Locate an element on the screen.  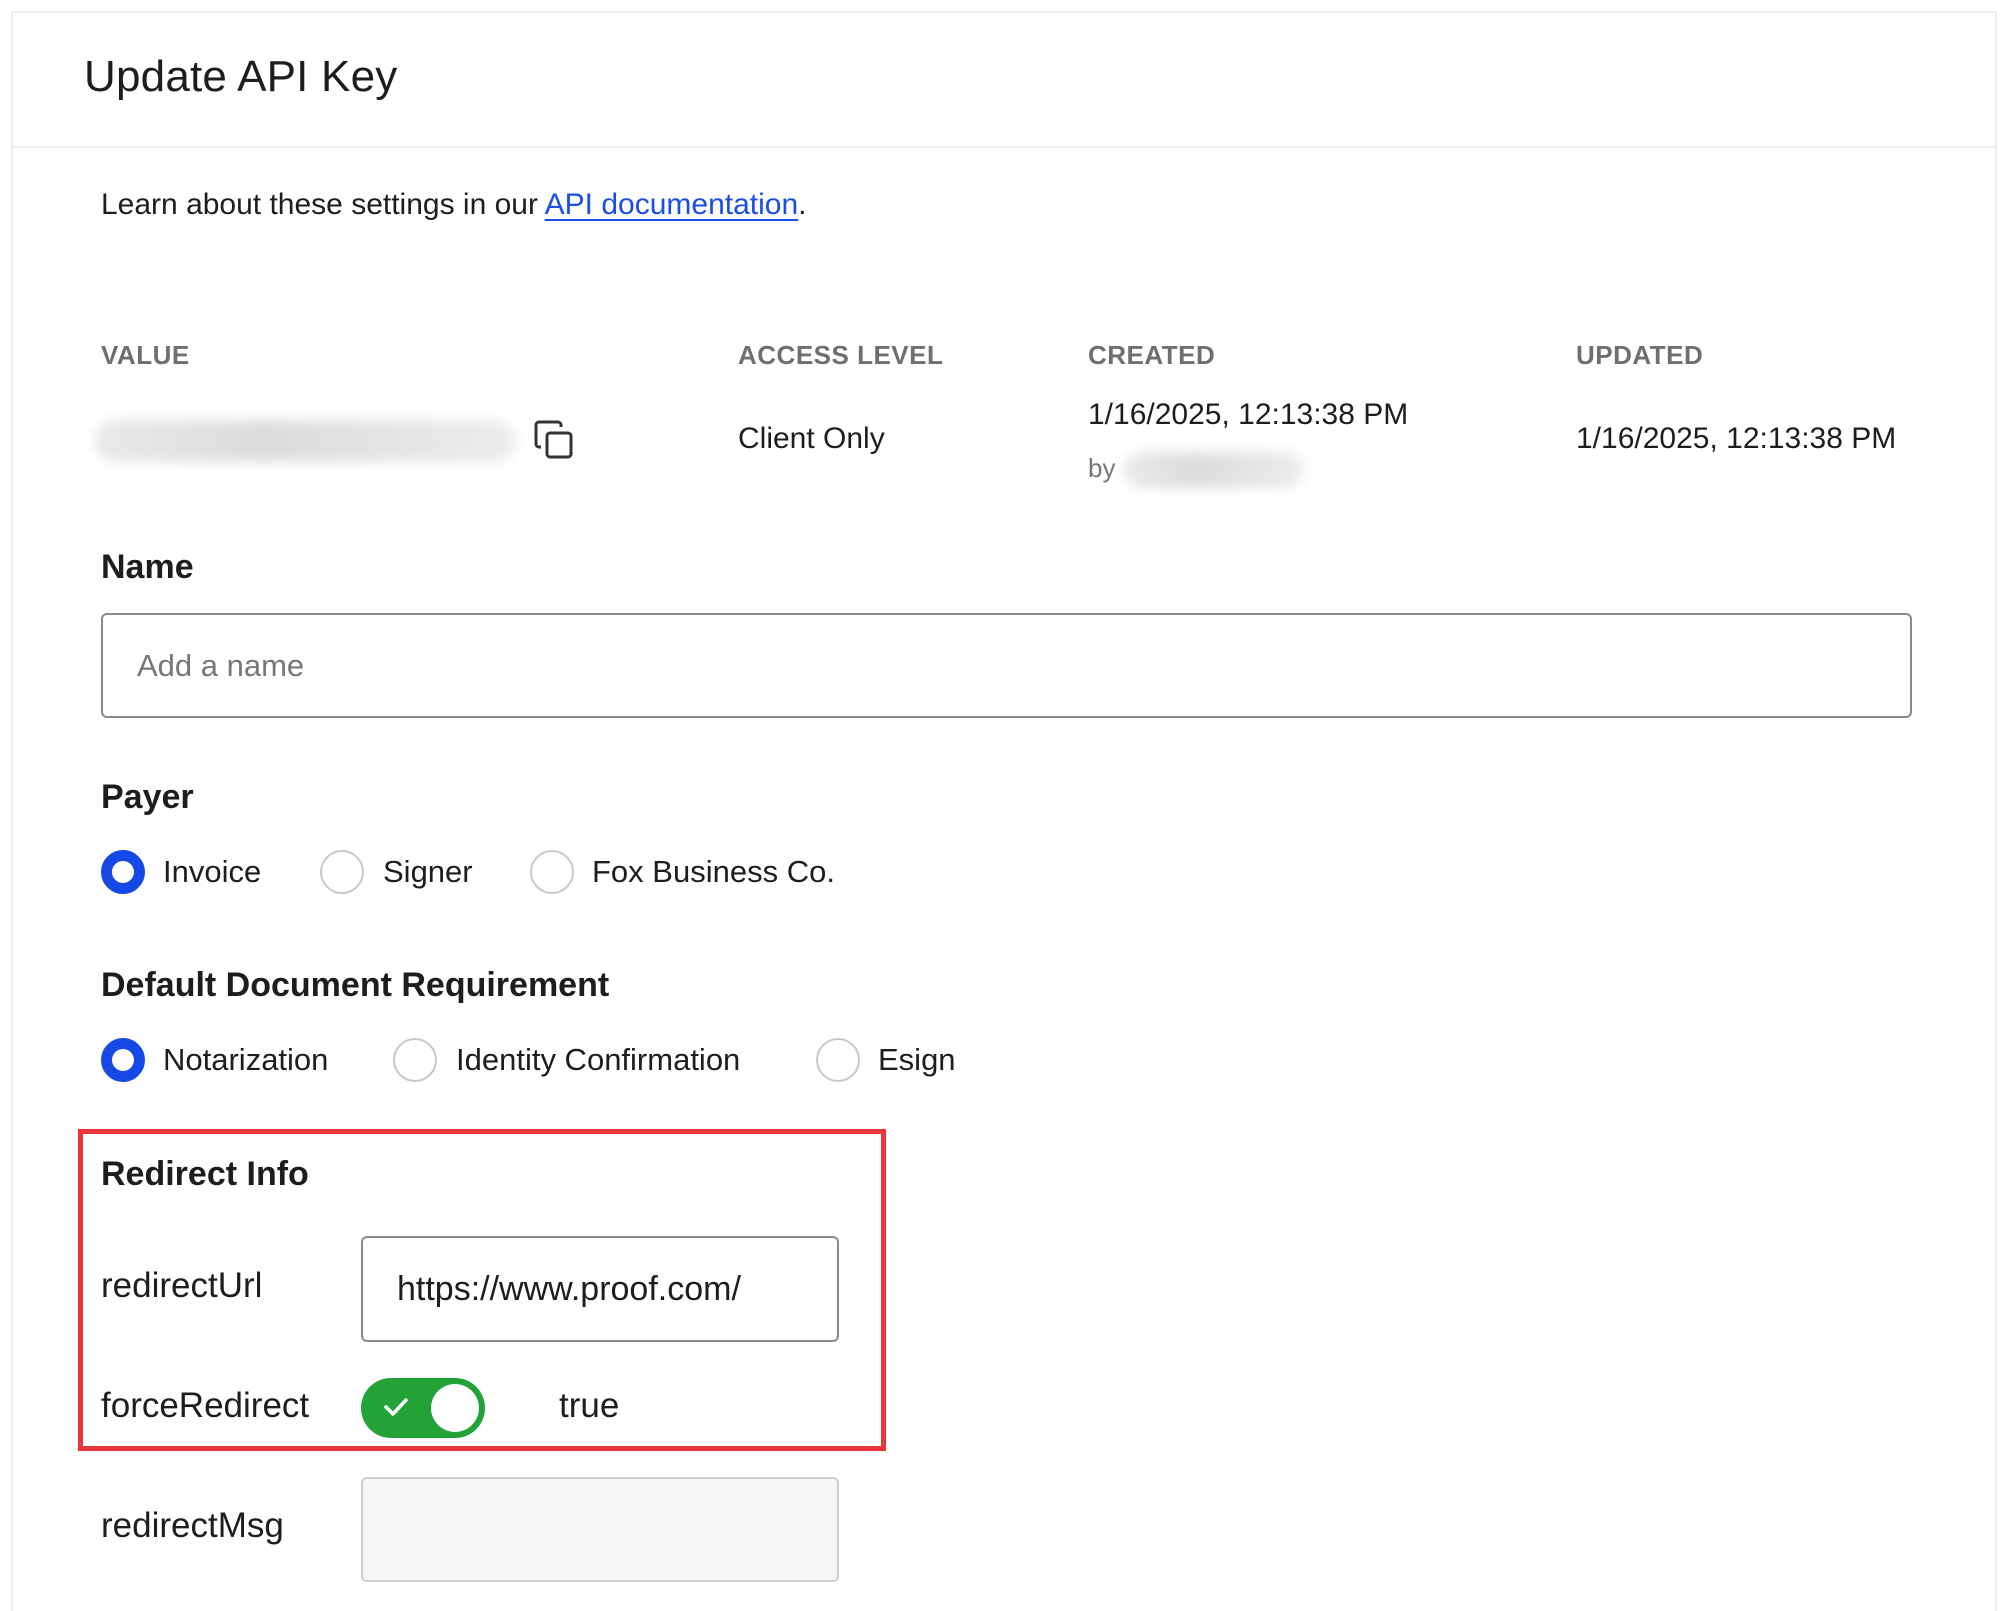
api-documentation-link: API documentation is located at coordinates (672, 204).